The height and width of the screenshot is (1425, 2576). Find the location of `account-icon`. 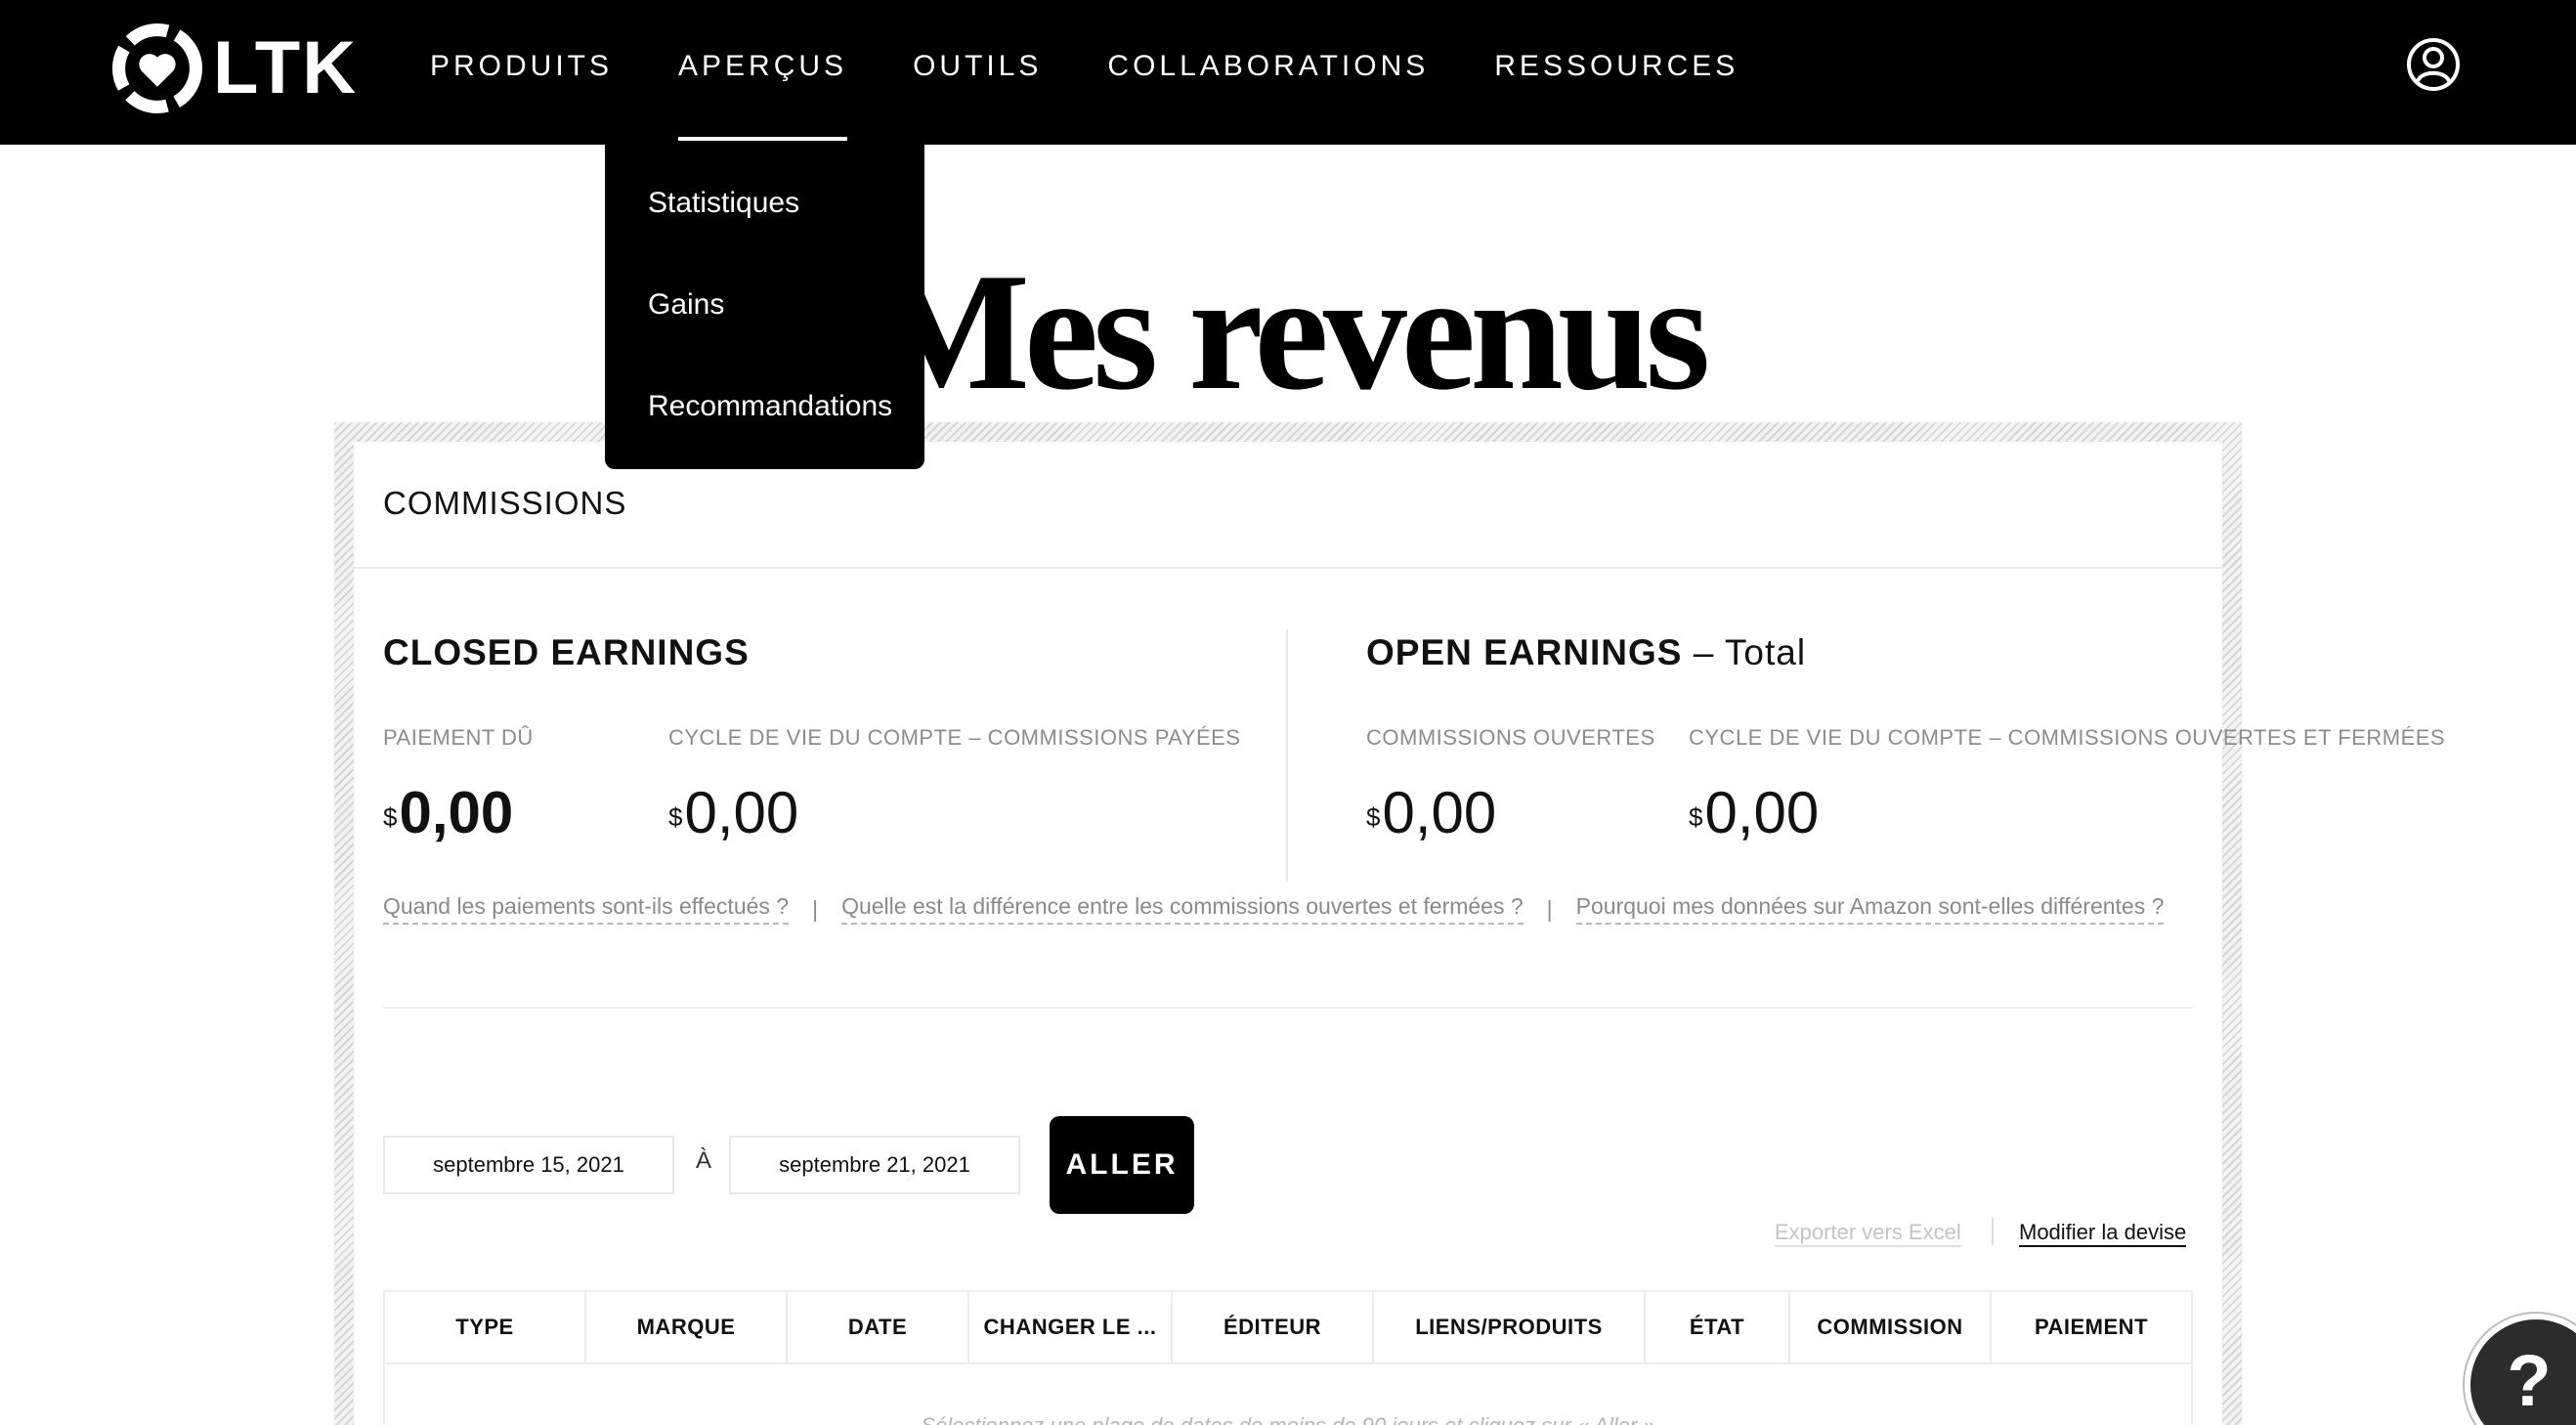

account-icon is located at coordinates (2434, 64).